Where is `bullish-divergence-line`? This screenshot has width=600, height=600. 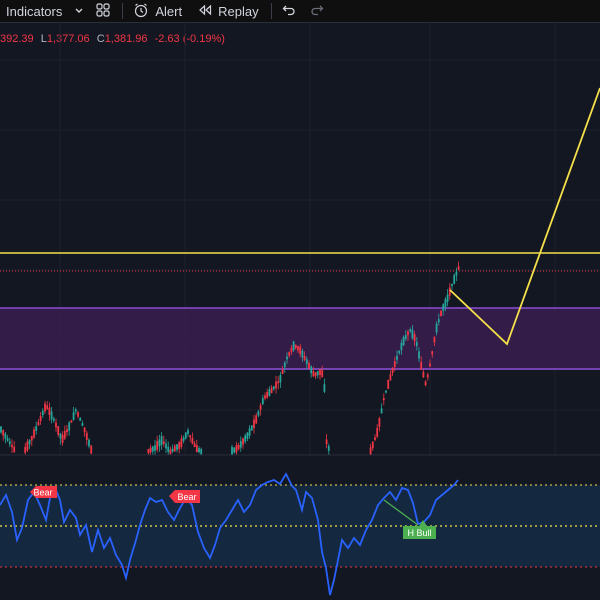 bullish-divergence-line is located at coordinates (401, 512).